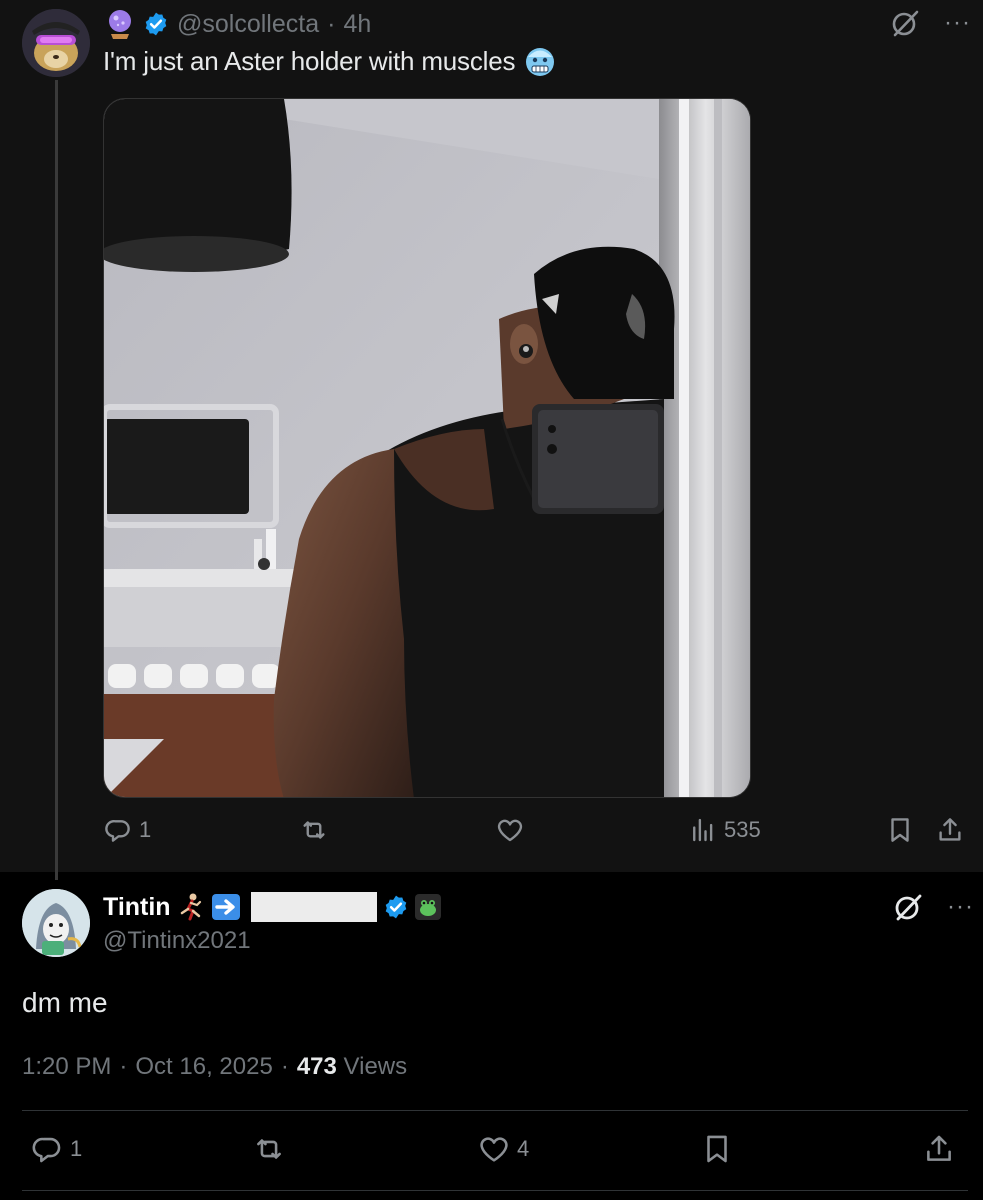  I want to click on tweet-actions: 1 535, so click(534, 835).